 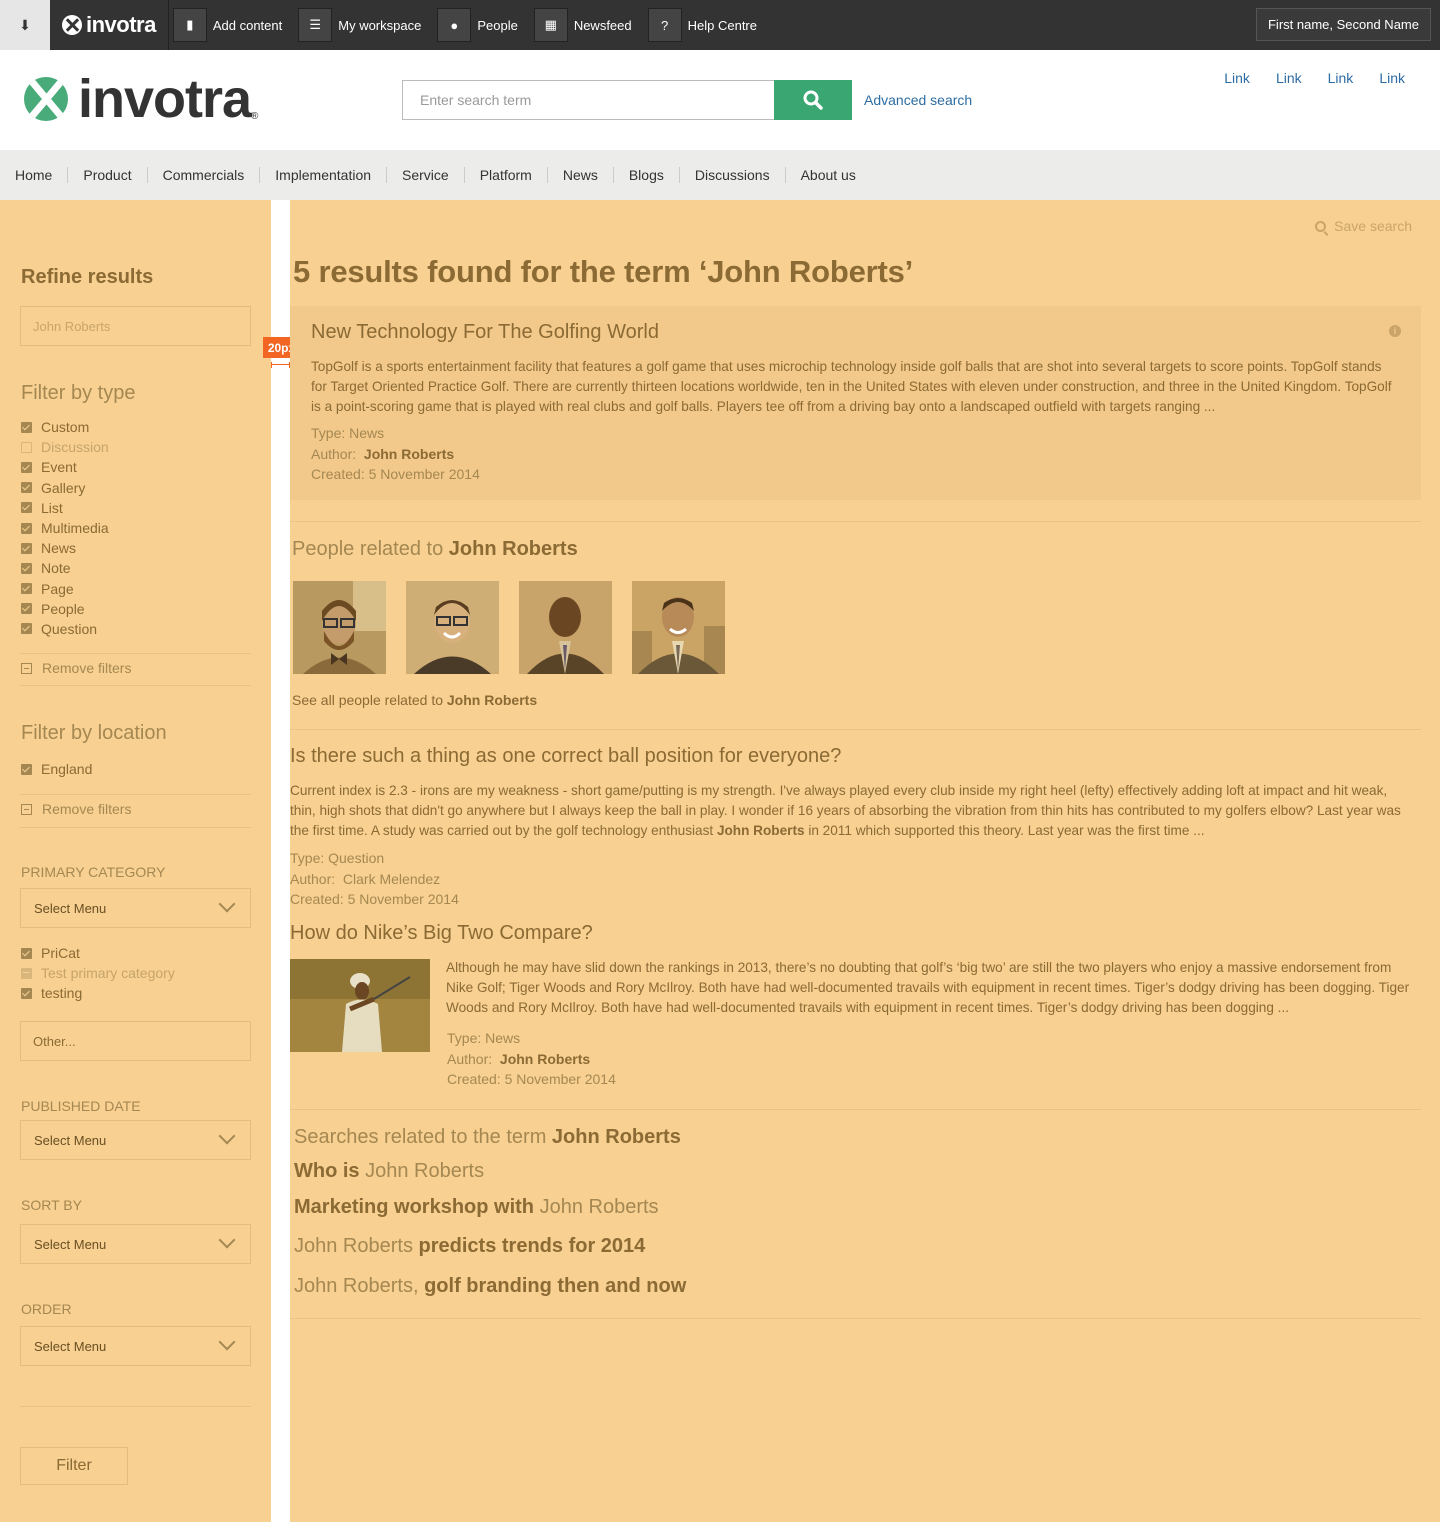 I want to click on nav-item-platform: Platform, so click(x=505, y=175).